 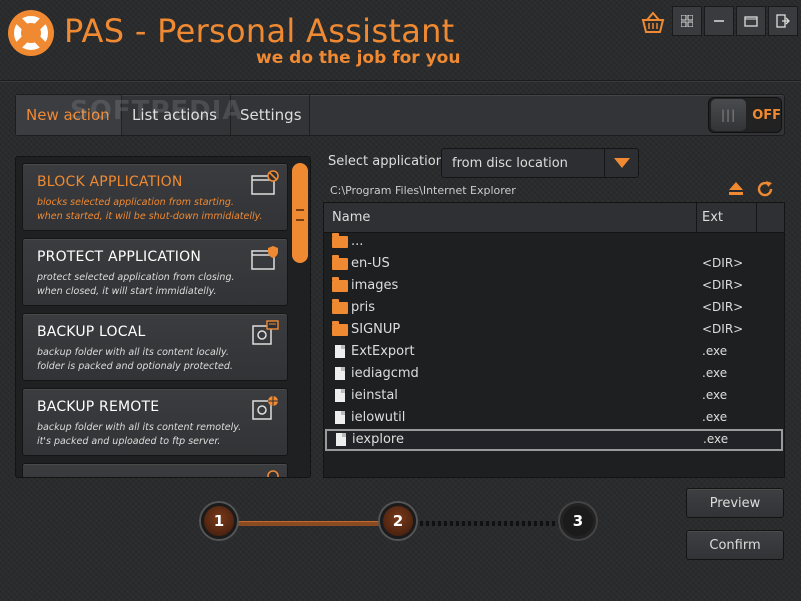 What do you see at coordinates (259, 31) in the screenshot?
I see `app-title: PAS - Personal Assistant` at bounding box center [259, 31].